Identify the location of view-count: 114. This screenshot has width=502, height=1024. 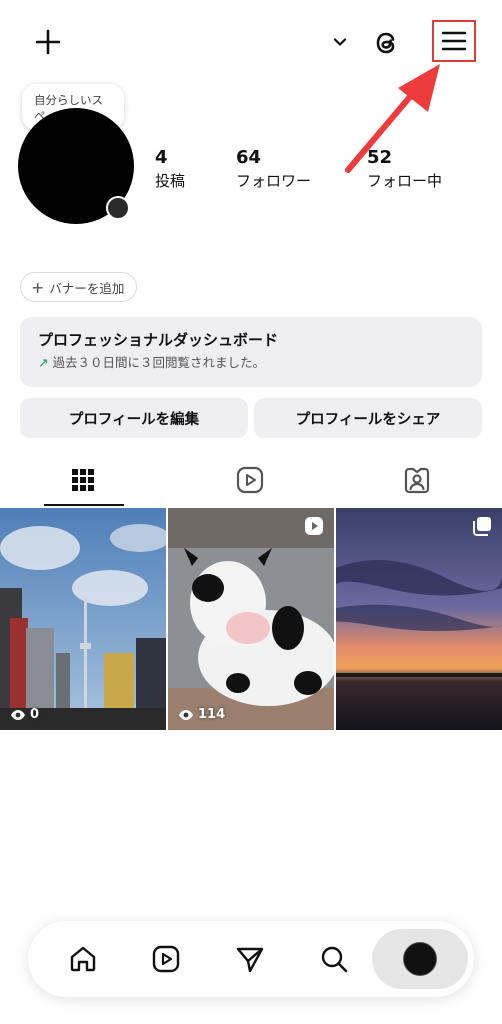
(201, 714).